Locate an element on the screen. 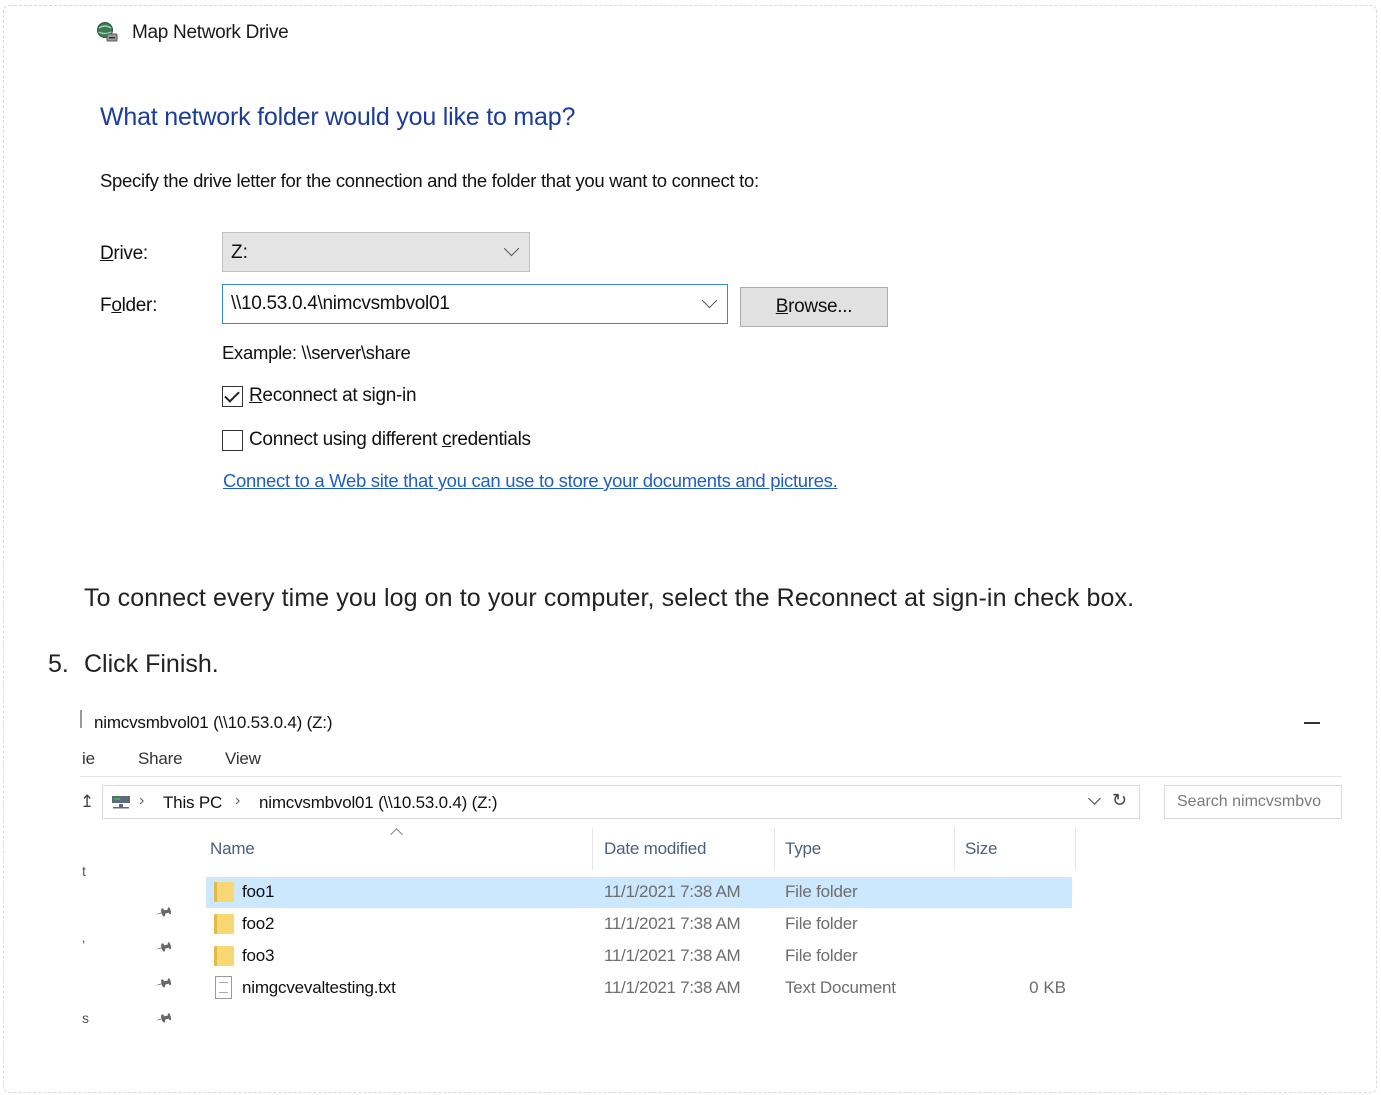 The height and width of the screenshot is (1095, 1381). folder-input-value: \\10.53.0.4\nimcvsmbvol01 is located at coordinates (340, 303).